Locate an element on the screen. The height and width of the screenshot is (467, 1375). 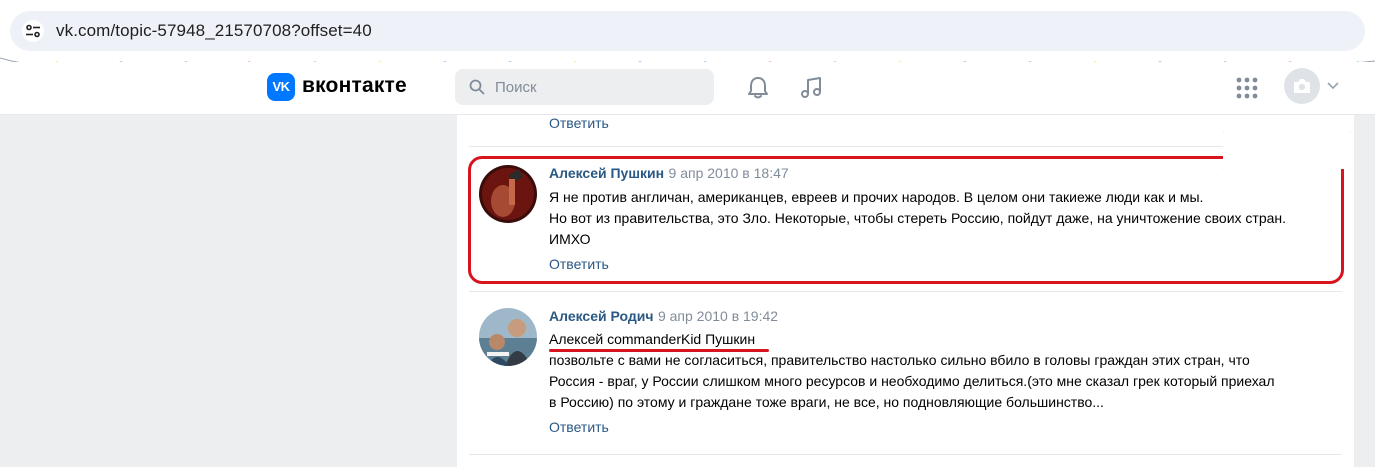
search-box is located at coordinates (584, 87).